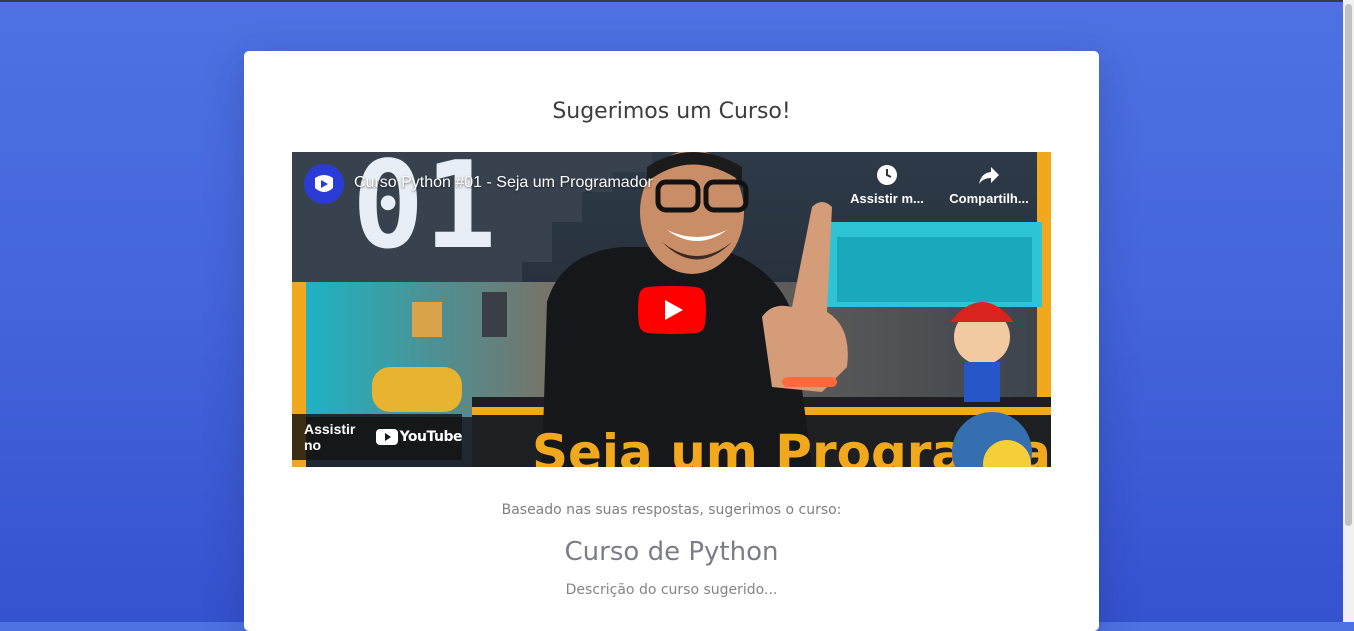 Image resolution: width=1354 pixels, height=631 pixels. What do you see at coordinates (503, 183) in the screenshot?
I see `video-title-link: Curso Python #01 - Seja um Programador` at bounding box center [503, 183].